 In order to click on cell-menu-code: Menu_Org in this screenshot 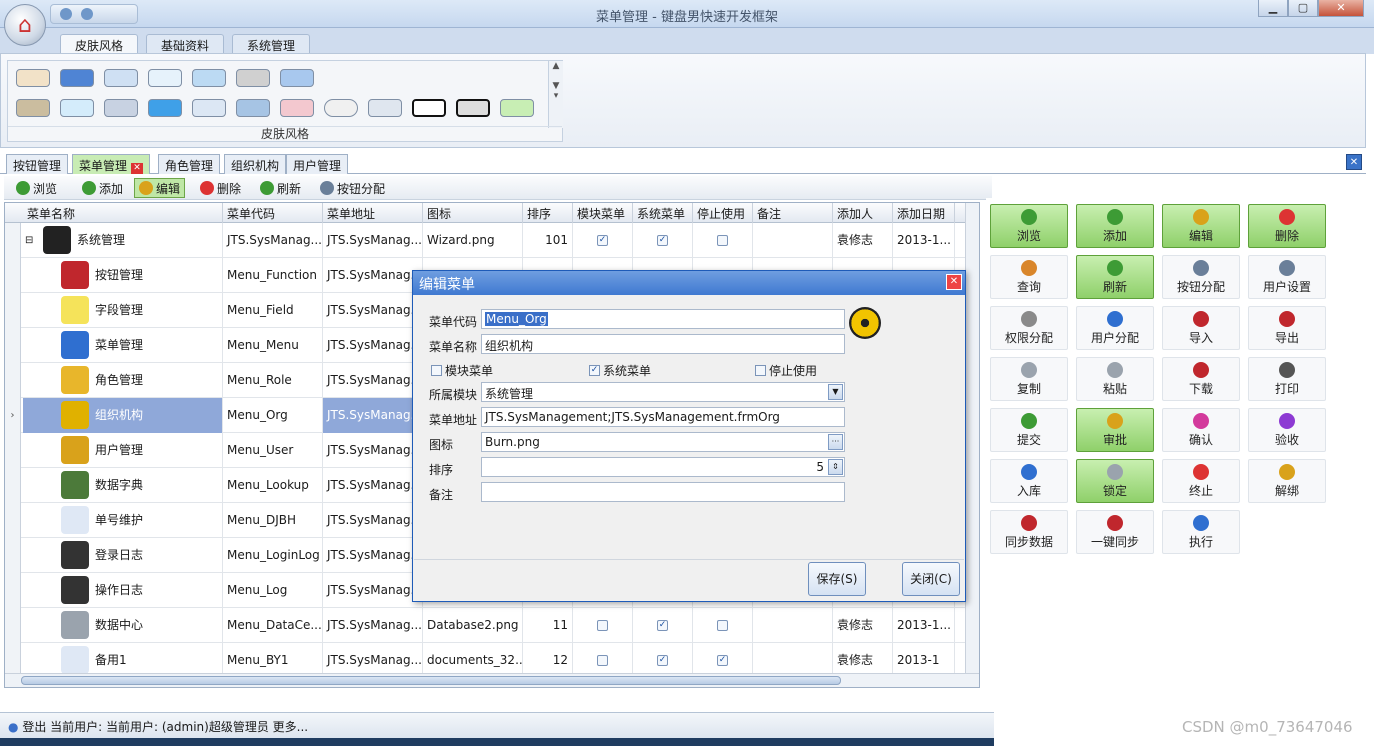, I will do `click(273, 415)`.